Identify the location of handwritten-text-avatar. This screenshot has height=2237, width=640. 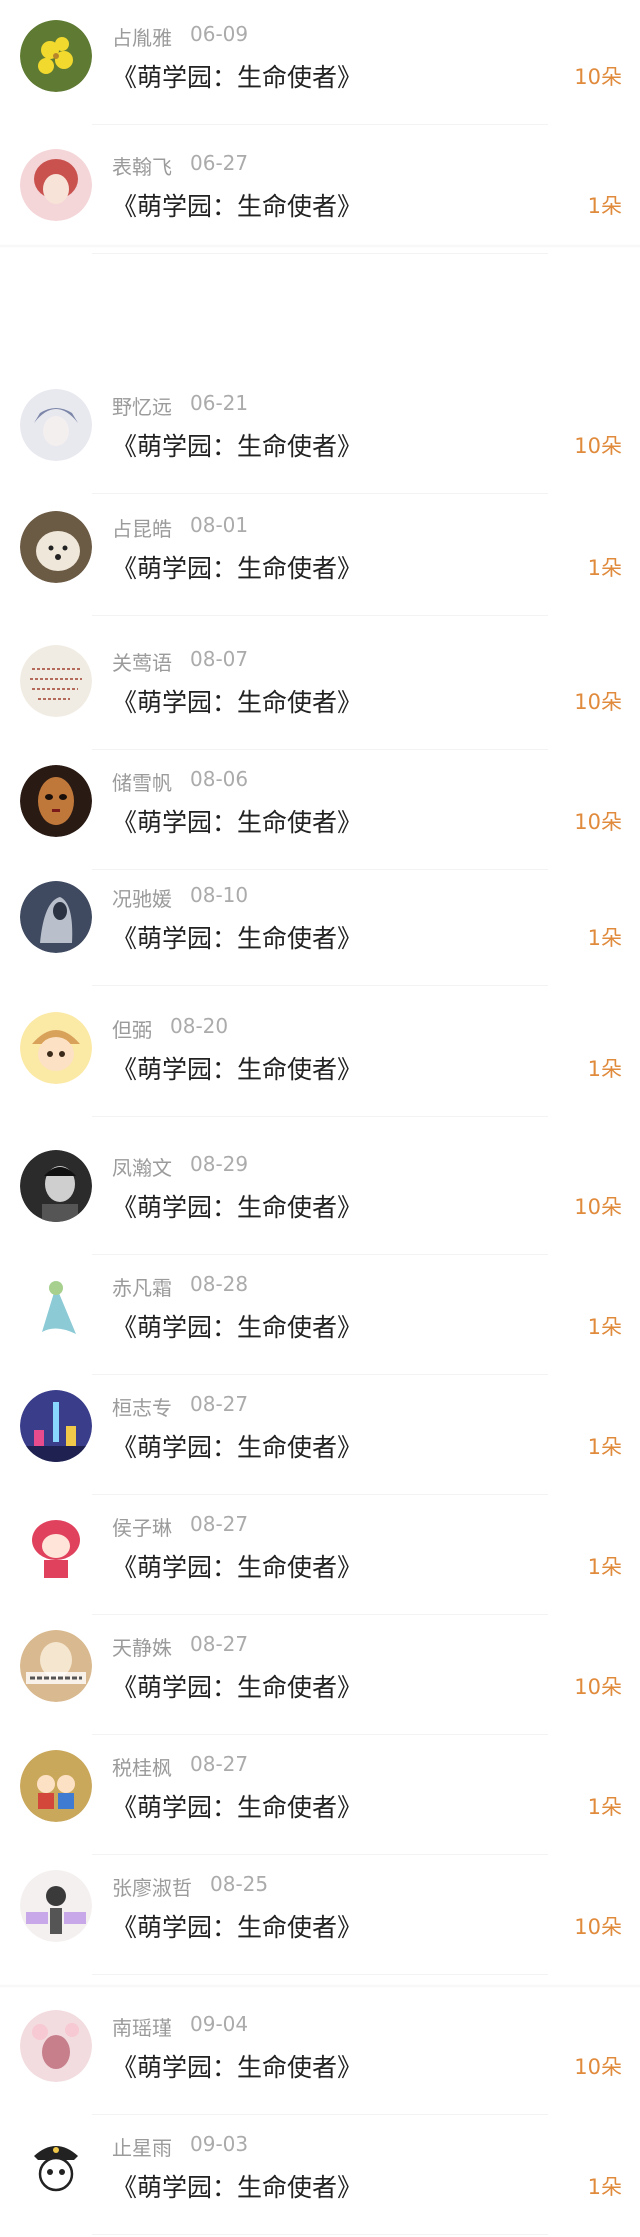
(56, 681).